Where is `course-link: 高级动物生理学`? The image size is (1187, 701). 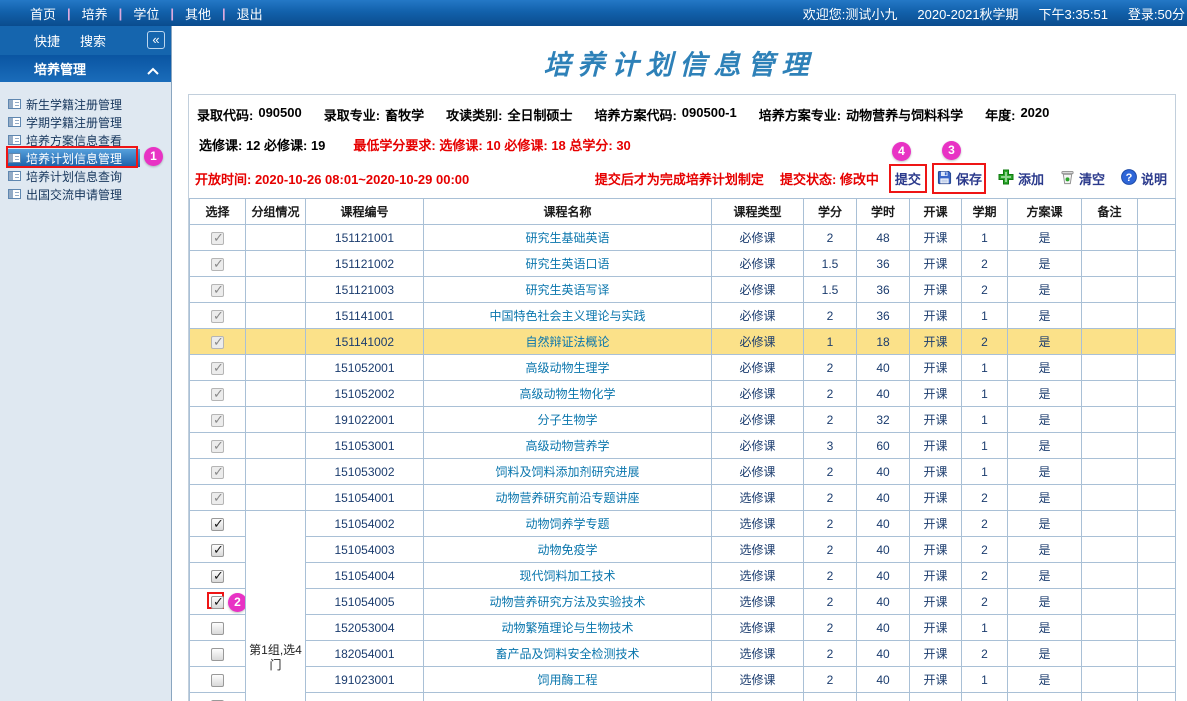 course-link: 高级动物生理学 is located at coordinates (567, 368).